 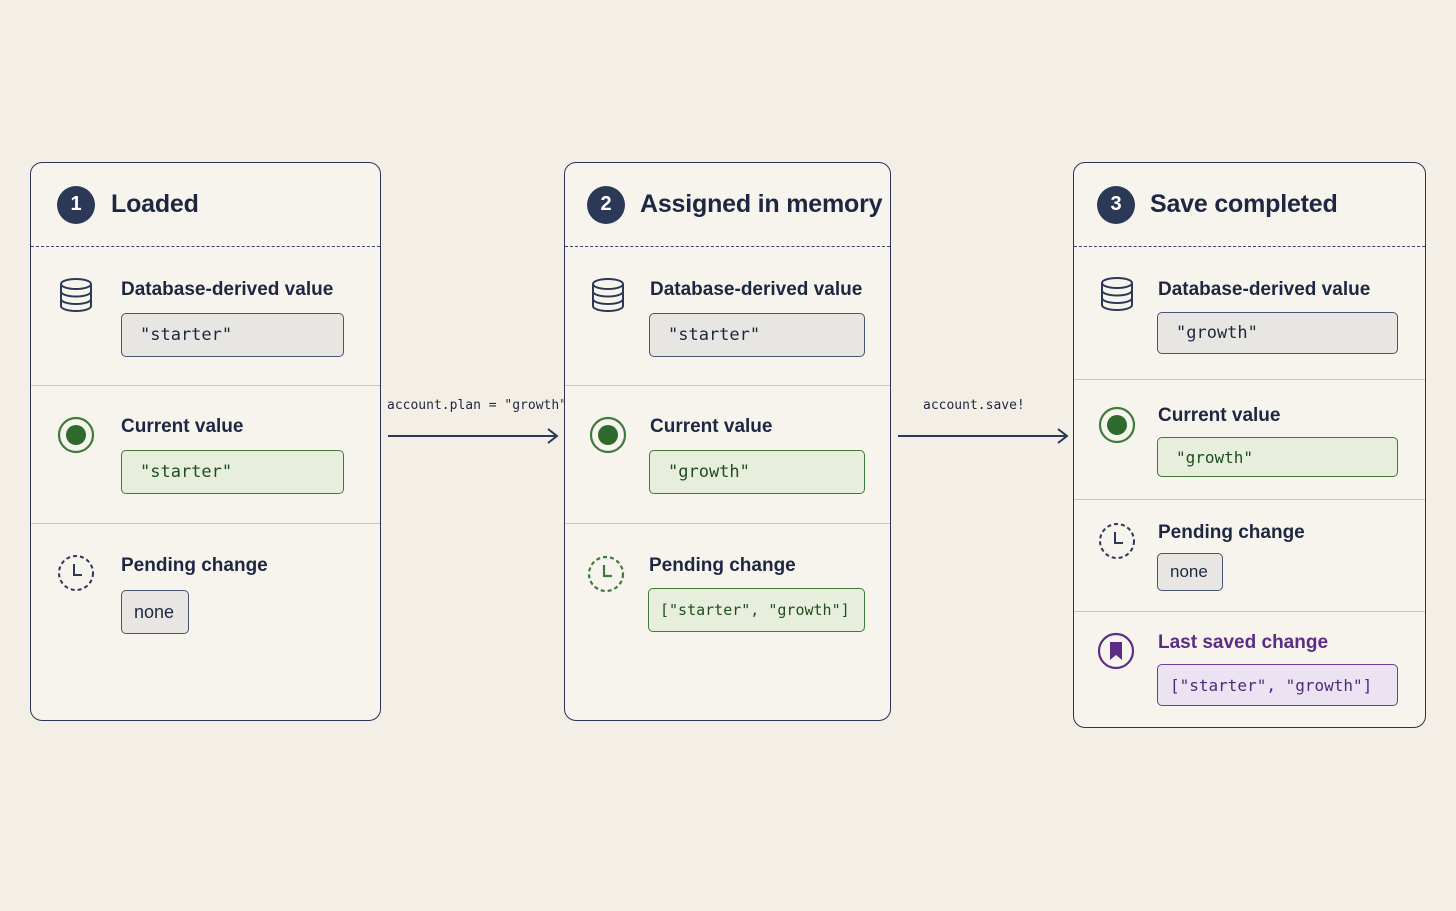 I want to click on last-saved-value: ["starter", "growth"], so click(x=1277, y=685).